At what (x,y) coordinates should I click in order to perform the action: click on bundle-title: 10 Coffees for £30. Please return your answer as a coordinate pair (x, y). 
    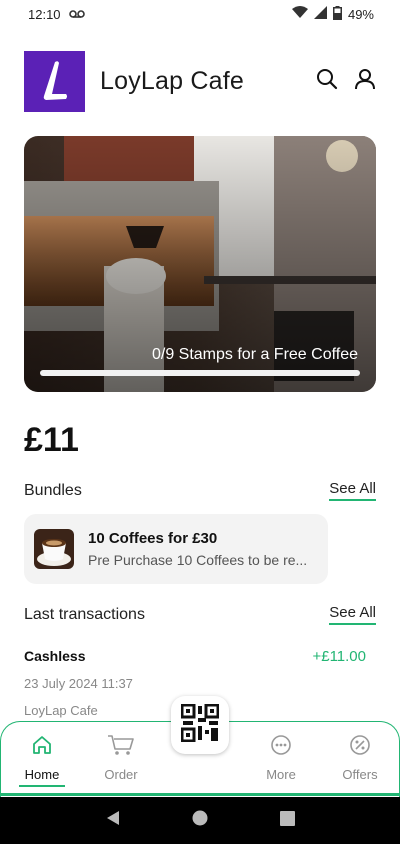
    Looking at the image, I should click on (153, 538).